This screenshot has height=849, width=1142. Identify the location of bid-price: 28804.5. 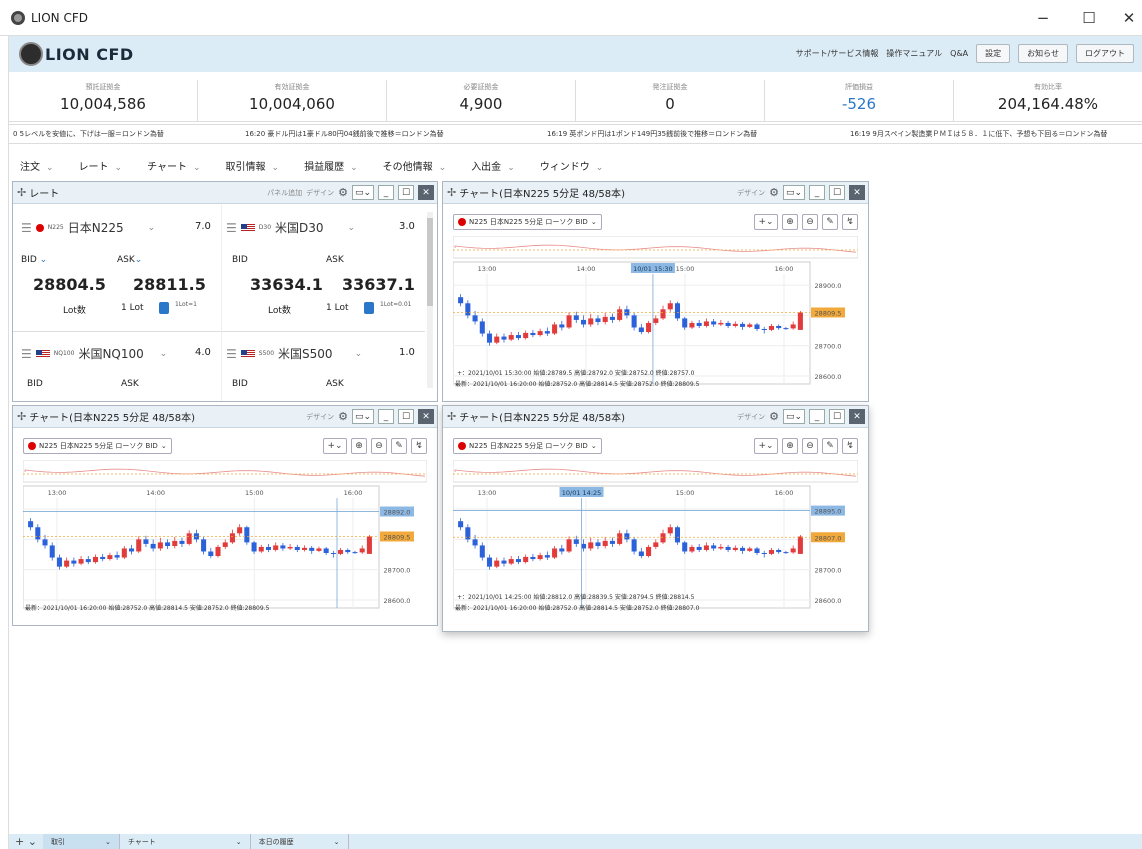
(69, 284).